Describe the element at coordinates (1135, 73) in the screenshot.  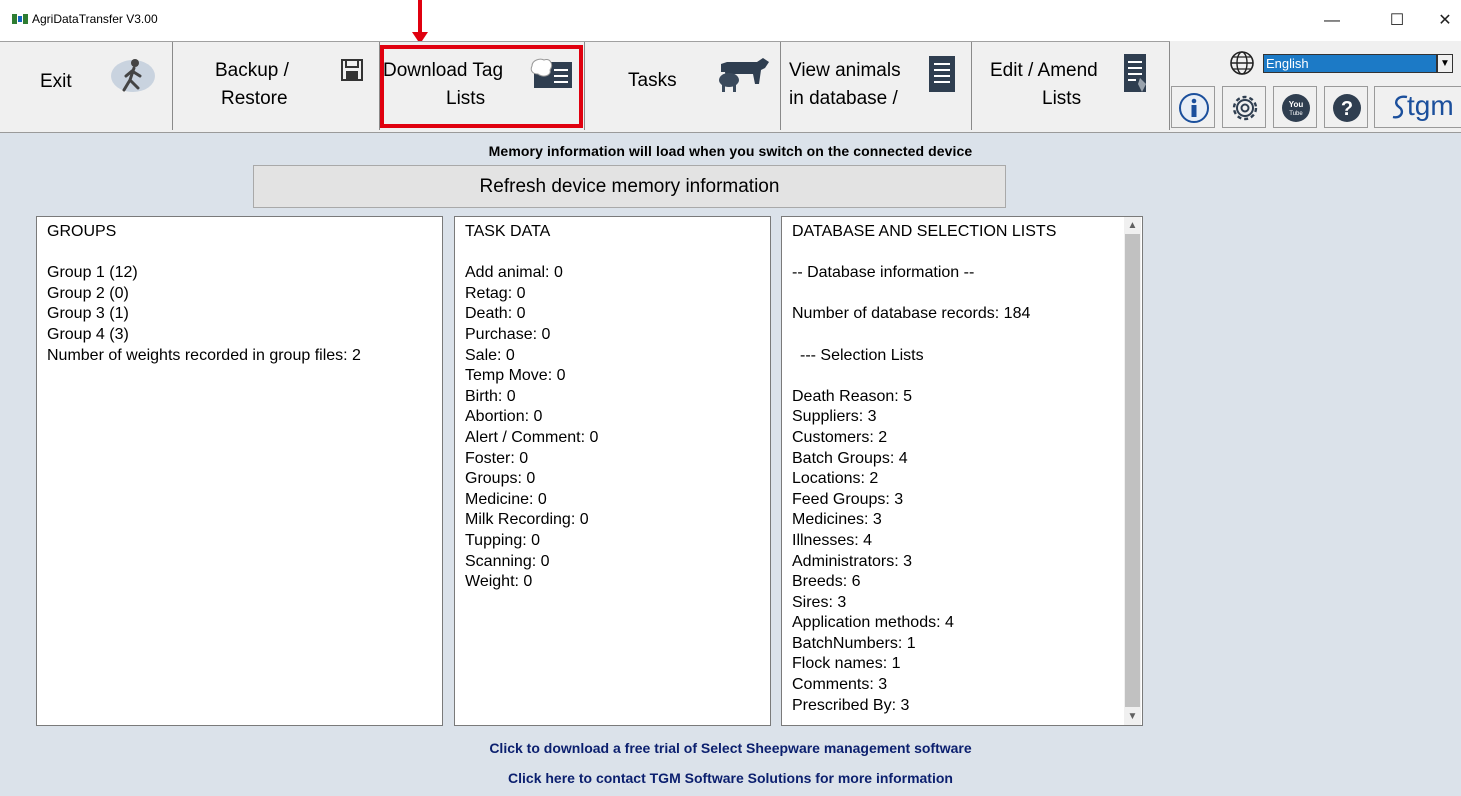
I see `edit-list-icon` at that location.